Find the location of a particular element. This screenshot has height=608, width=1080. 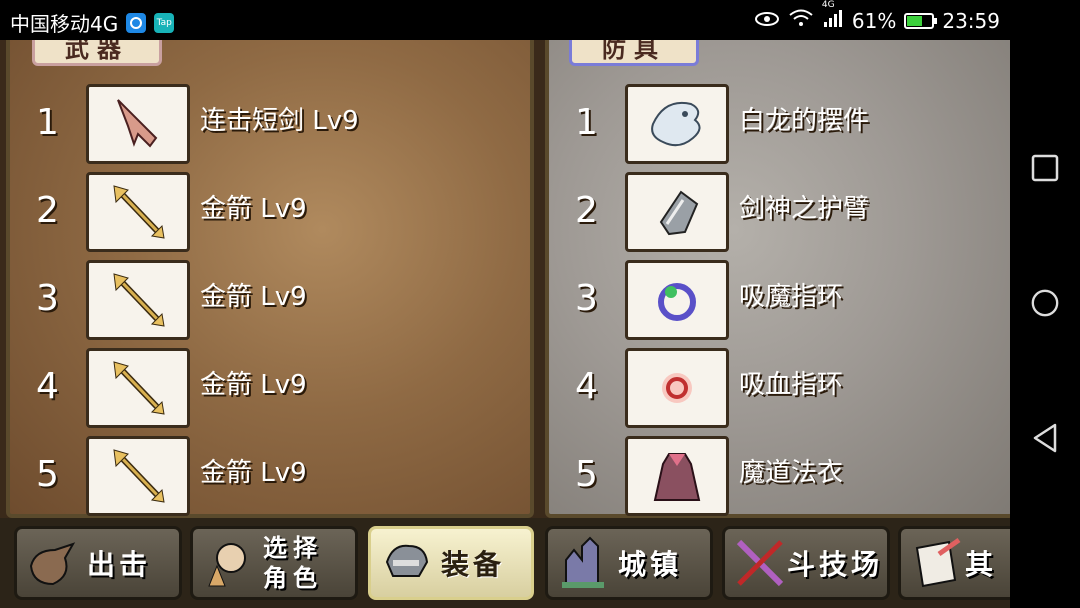

weapon-row-3: 3 金箭 Lv9 is located at coordinates (270, 300).